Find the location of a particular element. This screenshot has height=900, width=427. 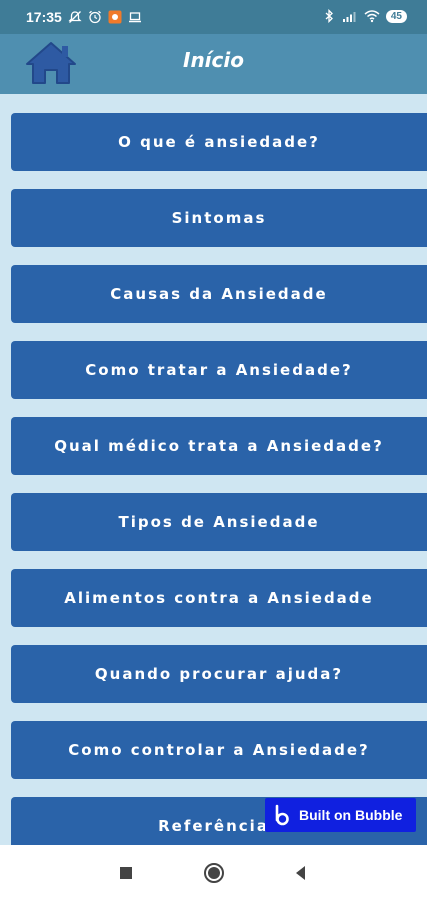

badge-label: Built on Bubble is located at coordinates (351, 815).